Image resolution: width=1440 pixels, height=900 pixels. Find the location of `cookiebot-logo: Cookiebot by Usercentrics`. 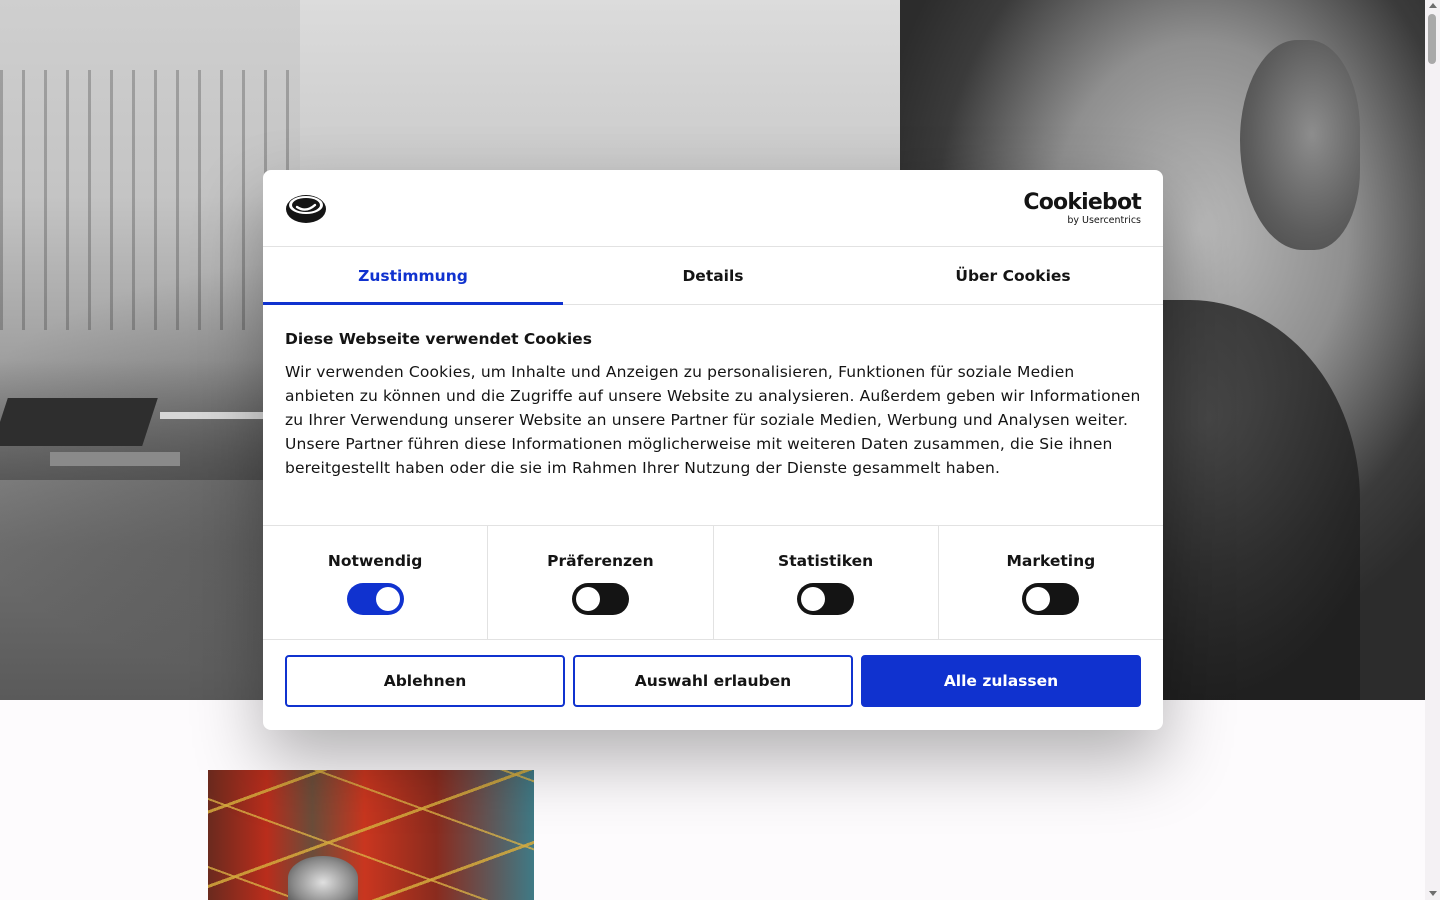

cookiebot-logo: Cookiebot by Usercentrics is located at coordinates (1082, 209).